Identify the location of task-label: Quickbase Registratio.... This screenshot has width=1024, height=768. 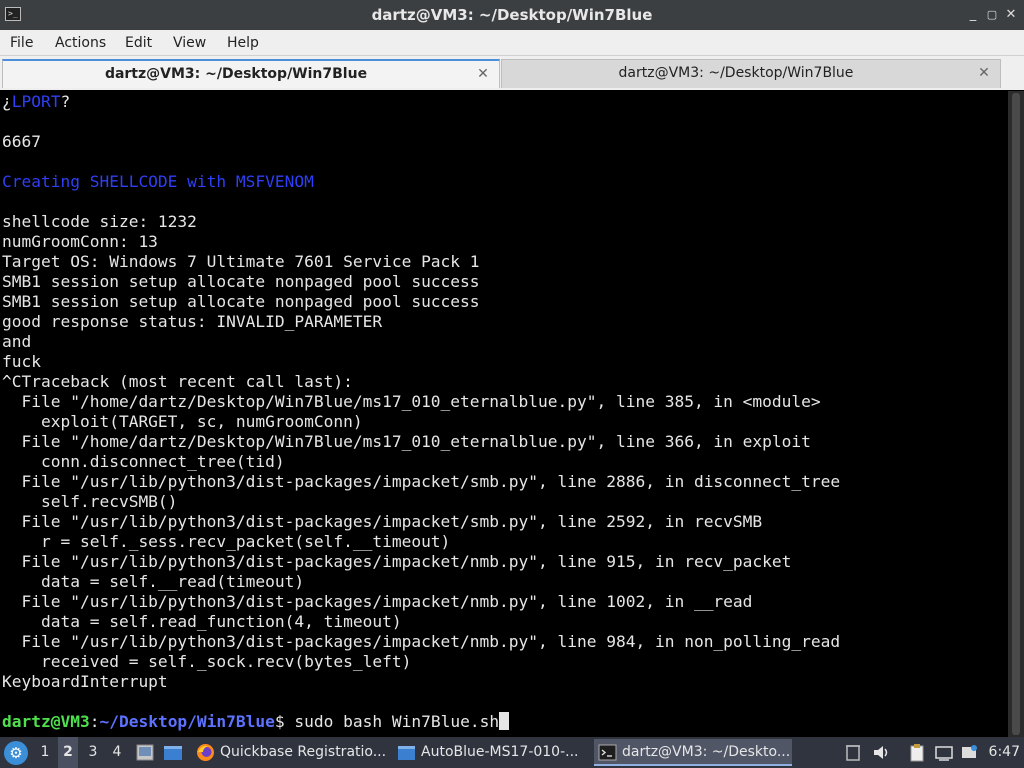
(303, 752).